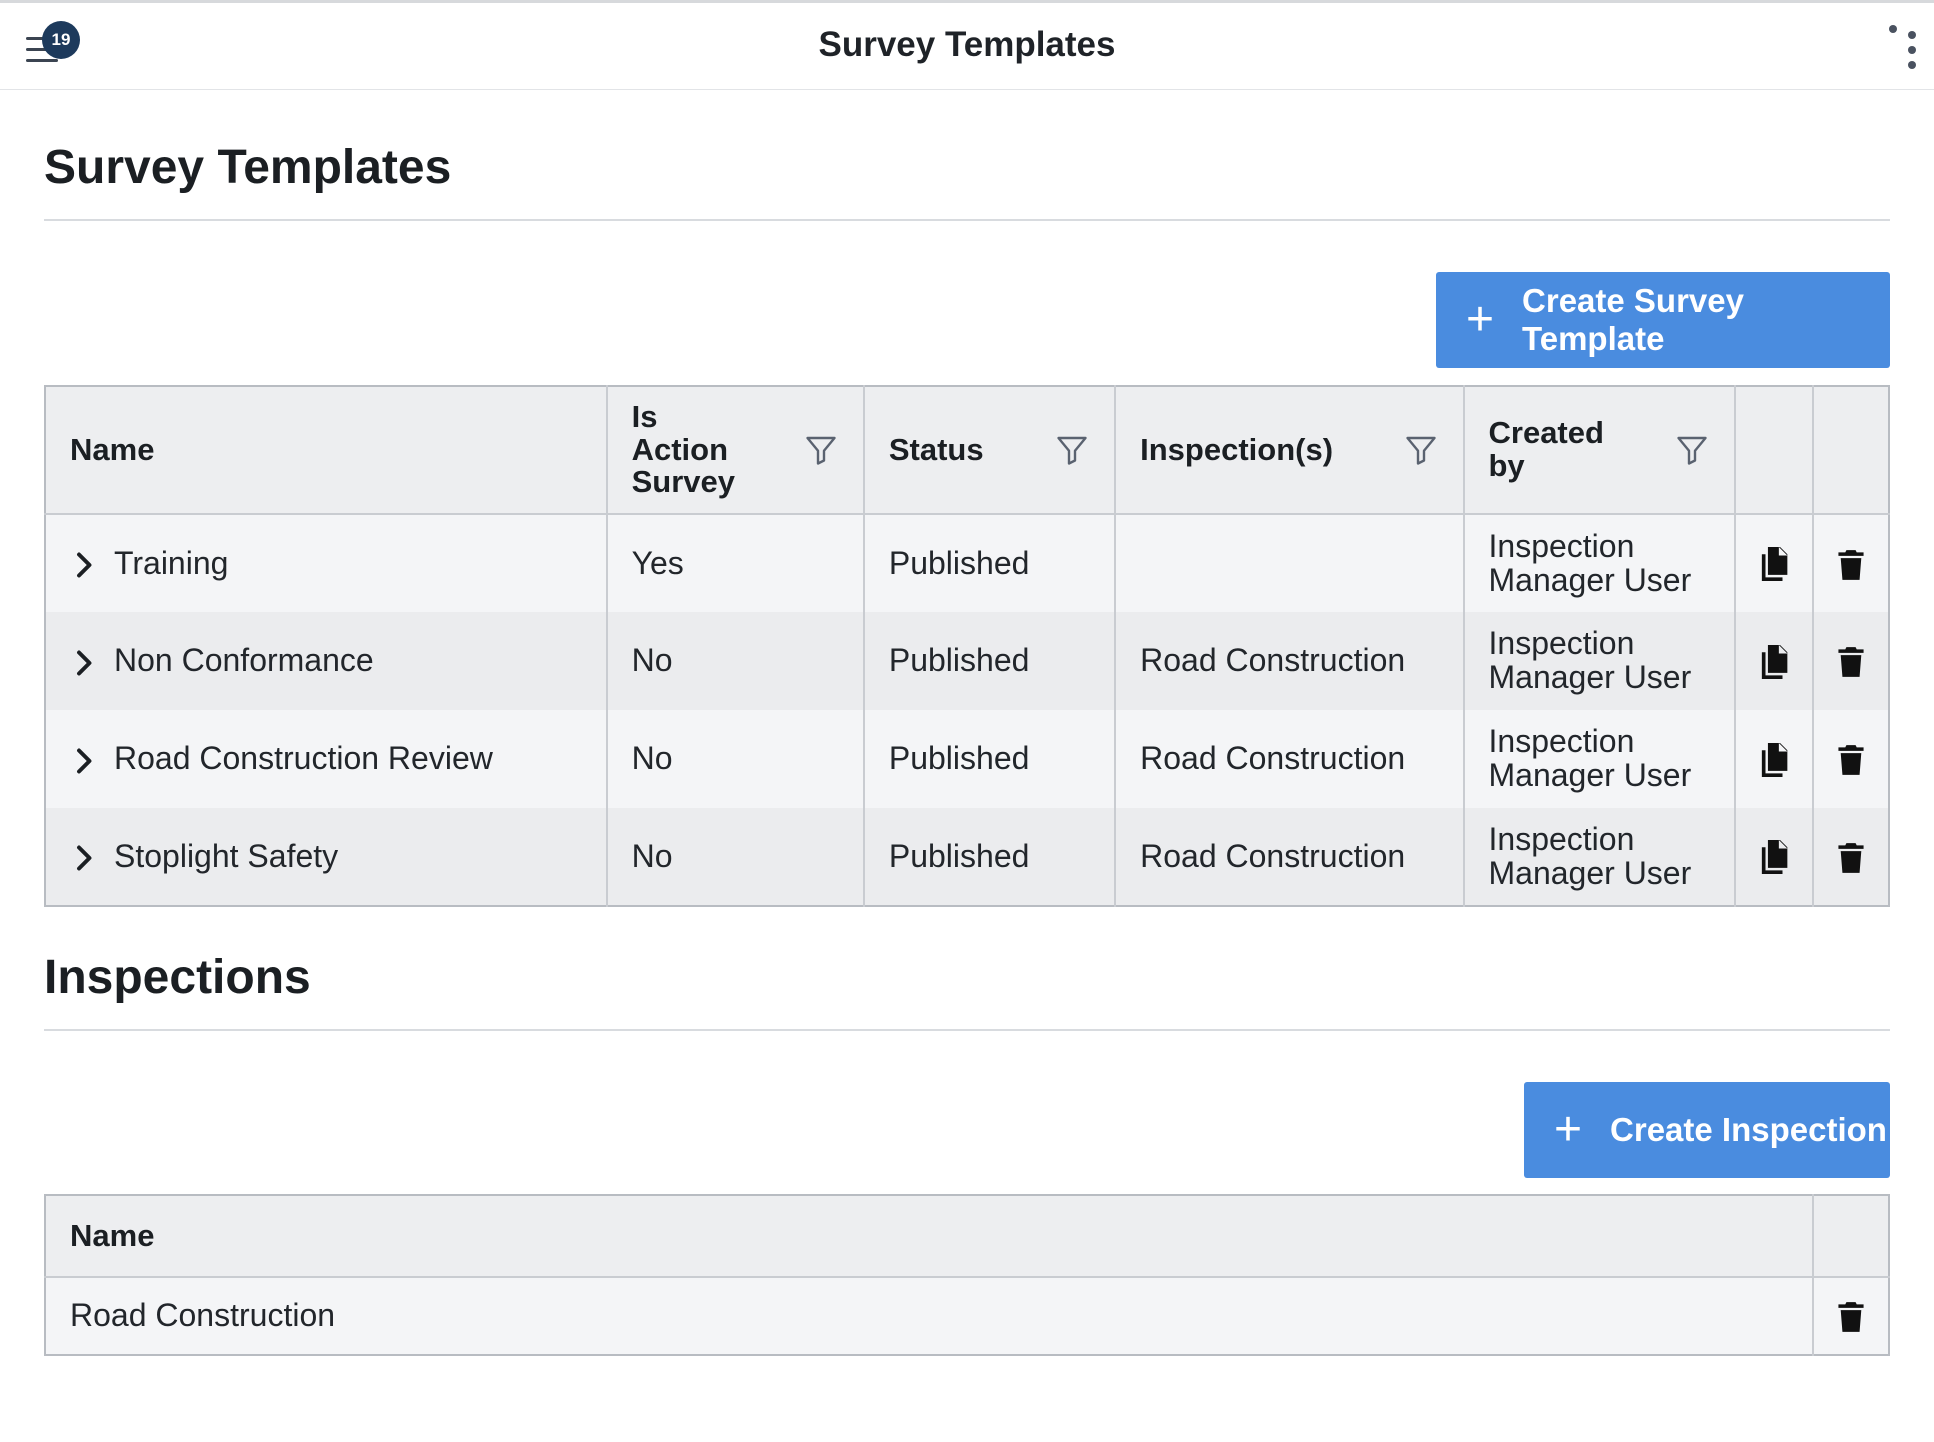 This screenshot has height=1442, width=1934. I want to click on create-survey-template-button: + Create Survey Template, so click(1663, 320).